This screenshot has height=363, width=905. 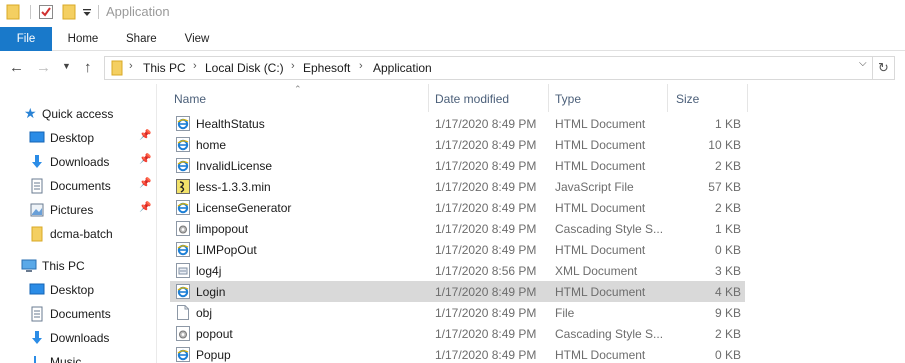 I want to click on music-icon, so click(x=35, y=359).